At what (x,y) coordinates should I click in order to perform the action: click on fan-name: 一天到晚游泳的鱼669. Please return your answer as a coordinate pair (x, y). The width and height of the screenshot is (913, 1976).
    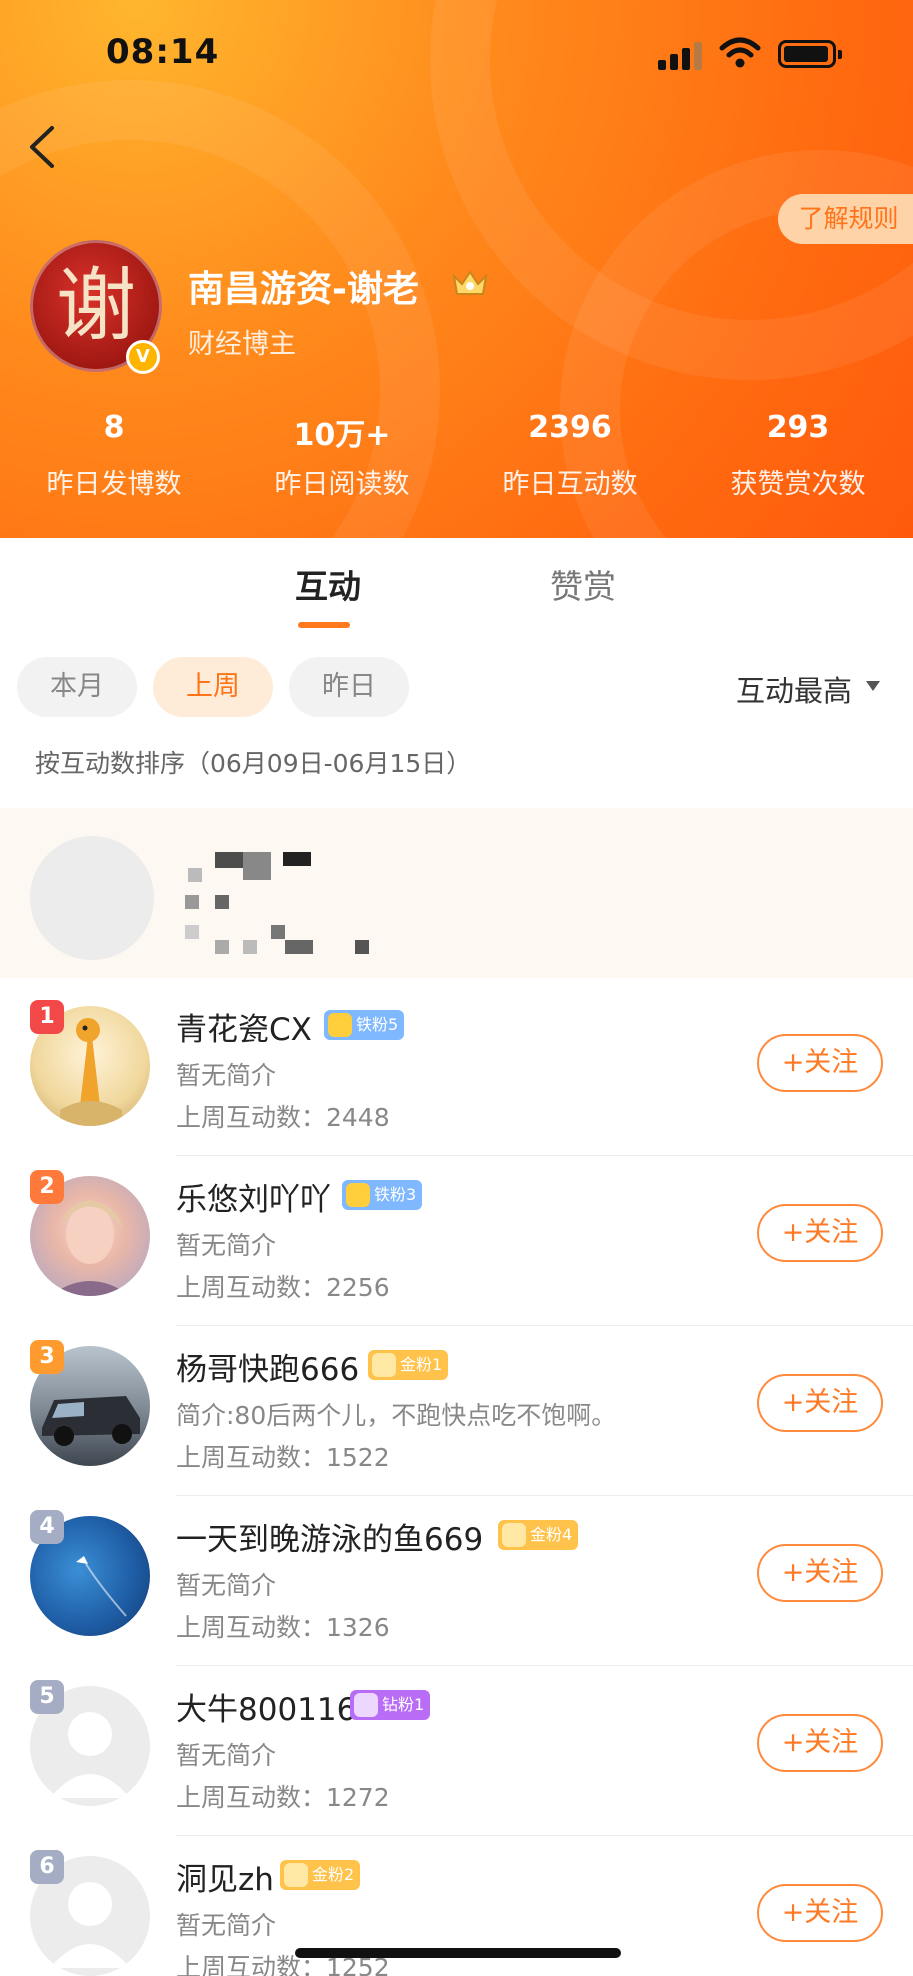
    Looking at the image, I should click on (329, 1536).